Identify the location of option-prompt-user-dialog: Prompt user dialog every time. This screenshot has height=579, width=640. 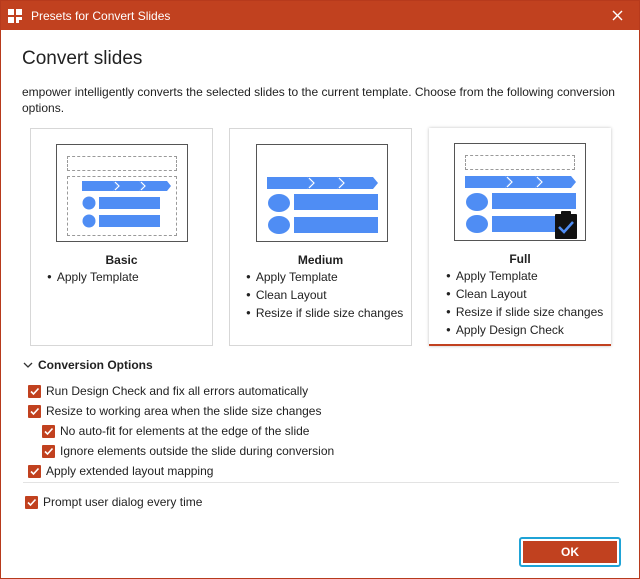
(113, 502).